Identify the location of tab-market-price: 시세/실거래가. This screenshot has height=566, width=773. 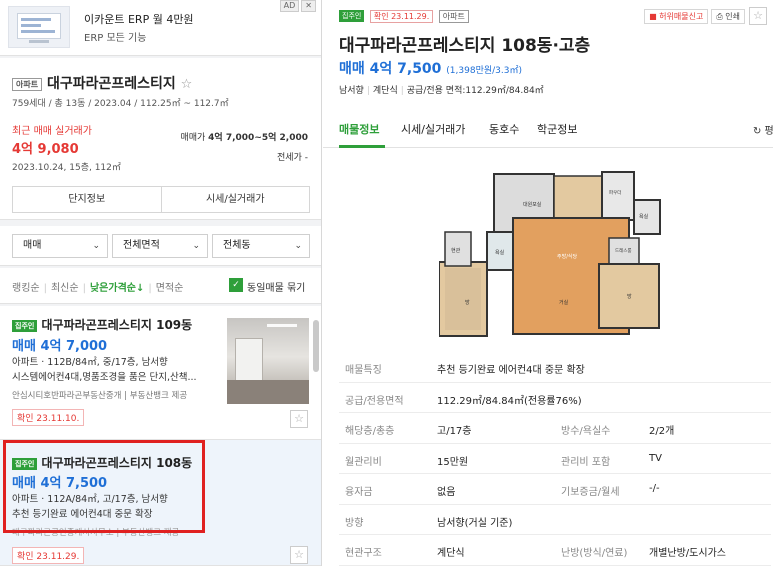
(433, 129).